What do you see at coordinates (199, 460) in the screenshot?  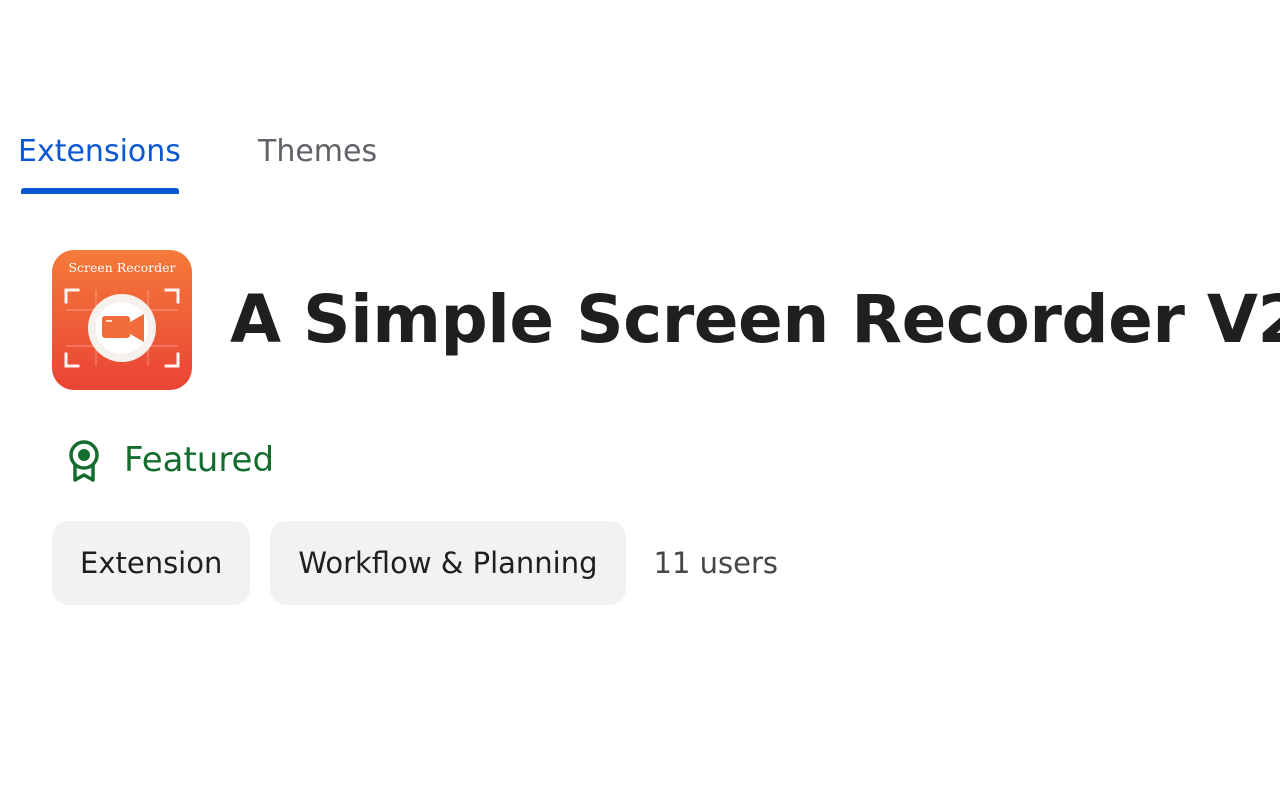 I see `featured-label: Featured` at bounding box center [199, 460].